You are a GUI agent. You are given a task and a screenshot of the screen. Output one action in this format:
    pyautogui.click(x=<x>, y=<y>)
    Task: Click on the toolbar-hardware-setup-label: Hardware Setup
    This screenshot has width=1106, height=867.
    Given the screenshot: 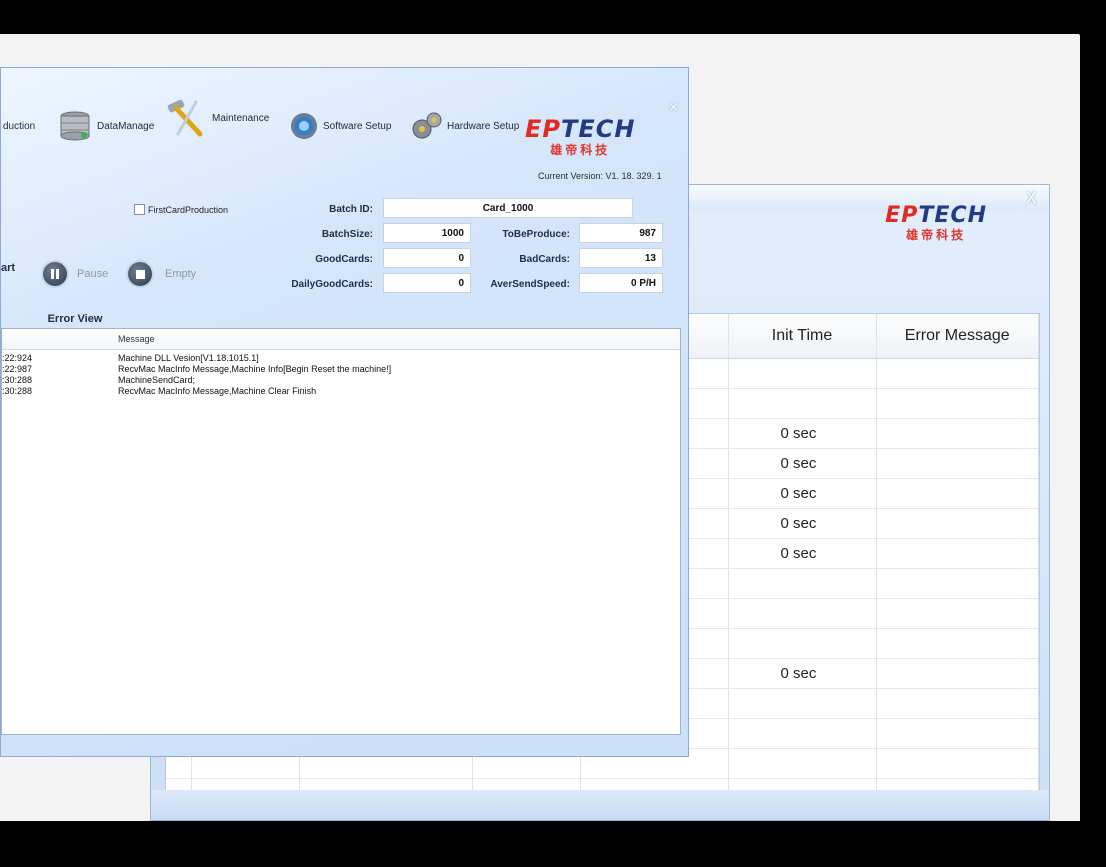 What is the action you would take?
    pyautogui.click(x=483, y=126)
    